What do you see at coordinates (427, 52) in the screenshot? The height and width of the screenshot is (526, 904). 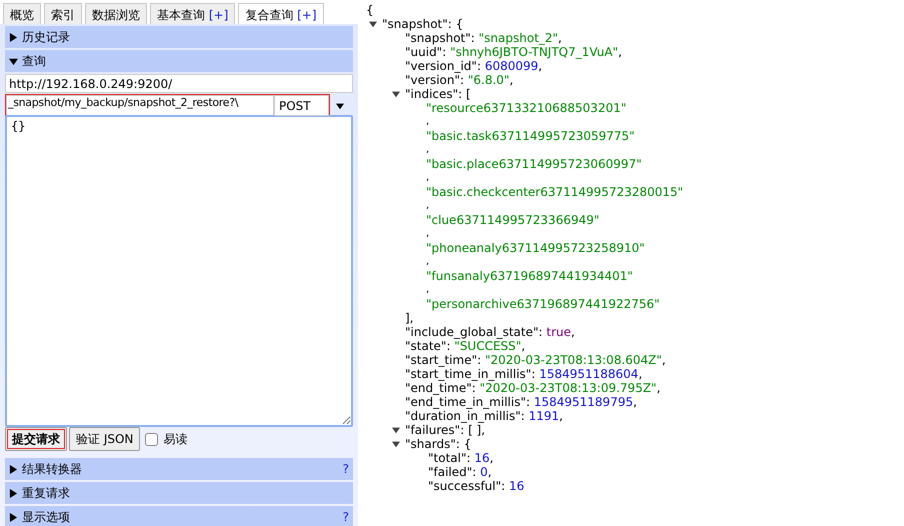 I see `json-key: "uuid":` at bounding box center [427, 52].